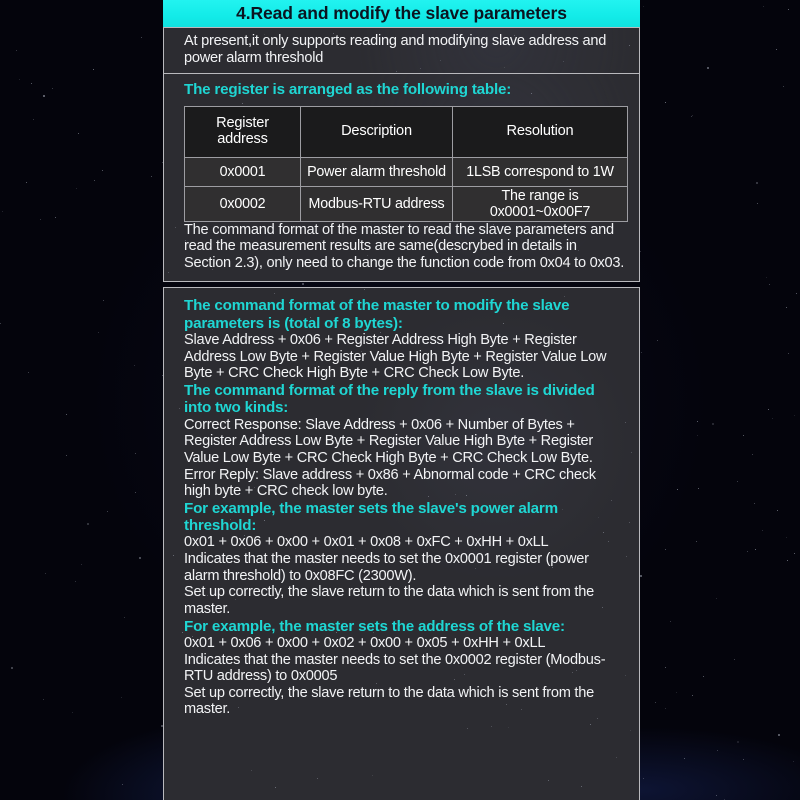 The width and height of the screenshot is (800, 800). I want to click on cell-resolution: 1LSB correspond to 1W, so click(540, 171).